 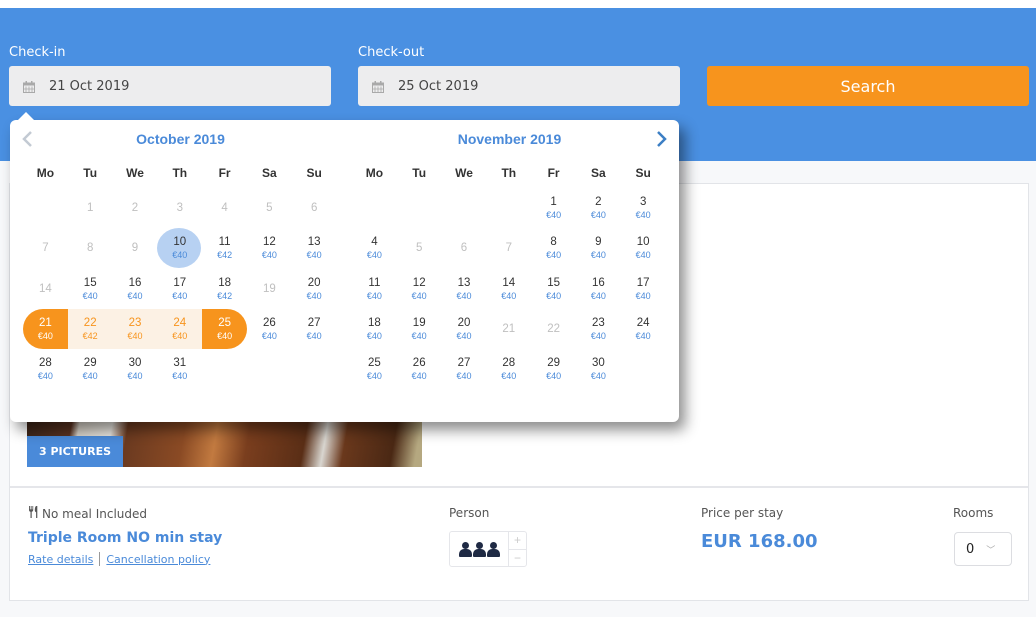 I want to click on day-number: 24, so click(x=180, y=323).